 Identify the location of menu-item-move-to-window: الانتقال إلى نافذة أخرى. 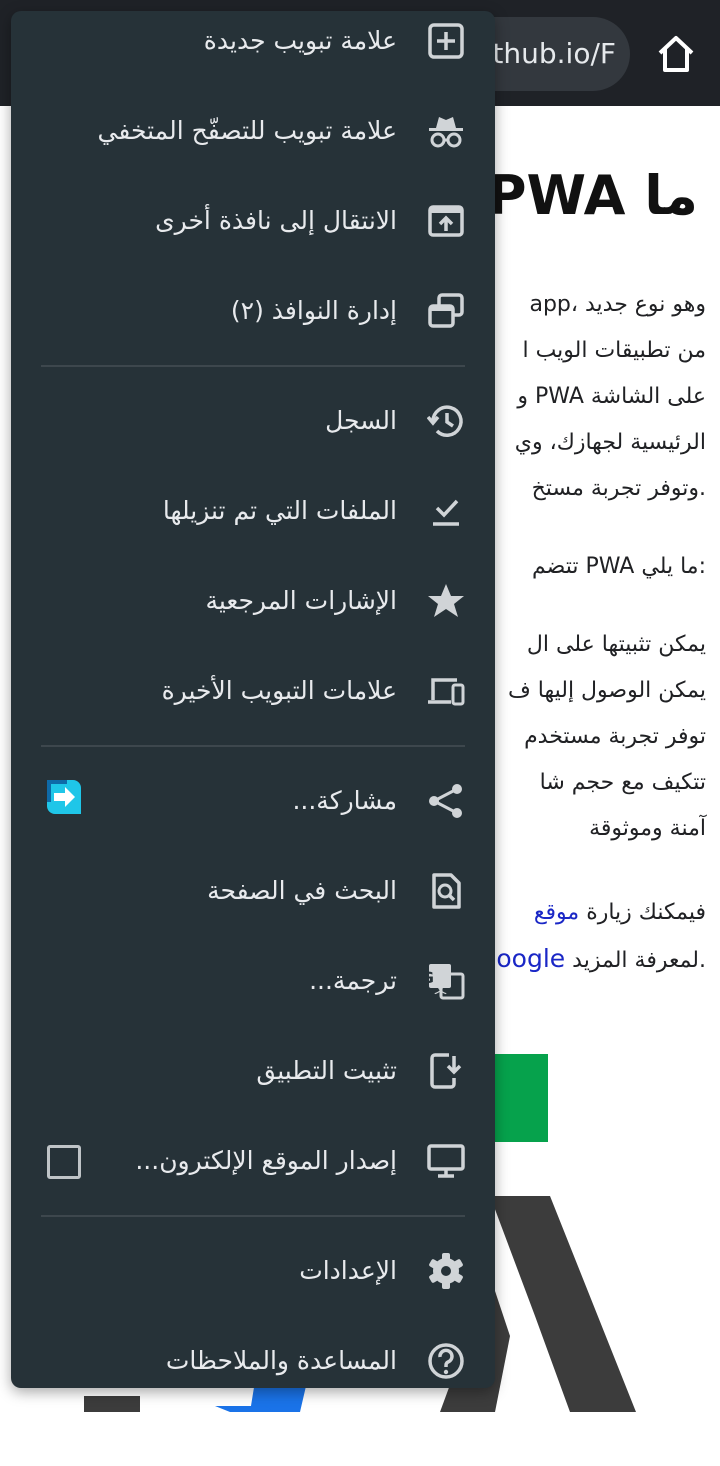
(253, 221).